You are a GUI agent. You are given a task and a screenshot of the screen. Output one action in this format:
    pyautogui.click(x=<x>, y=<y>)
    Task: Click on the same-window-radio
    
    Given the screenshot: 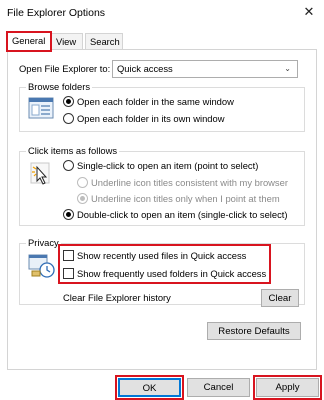 What is the action you would take?
    pyautogui.click(x=68, y=101)
    